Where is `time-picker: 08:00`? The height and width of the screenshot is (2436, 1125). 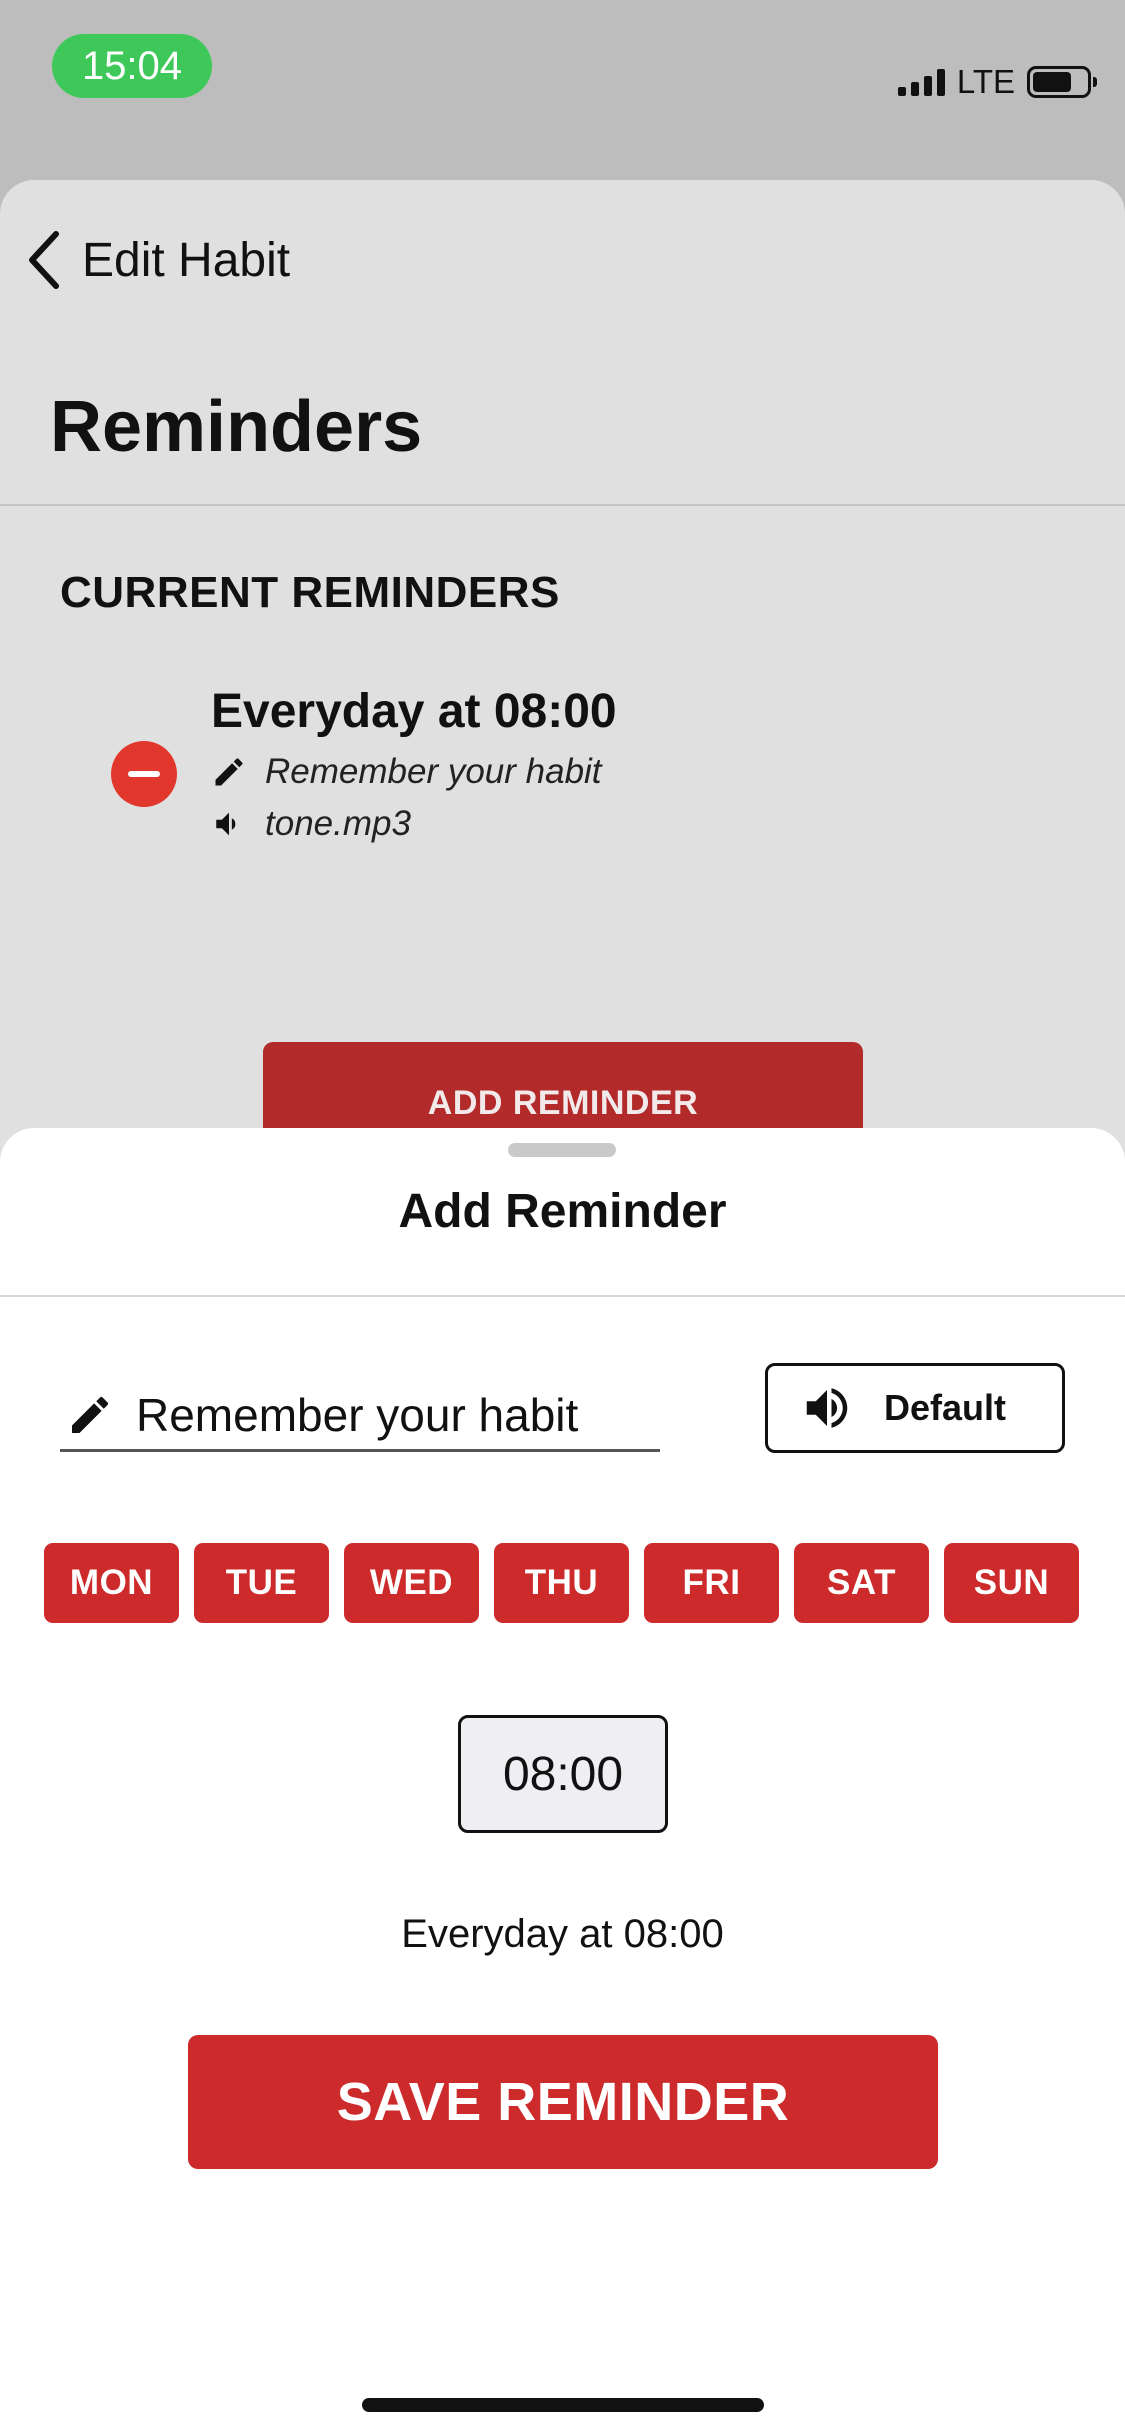
time-picker: 08:00 is located at coordinates (563, 1774).